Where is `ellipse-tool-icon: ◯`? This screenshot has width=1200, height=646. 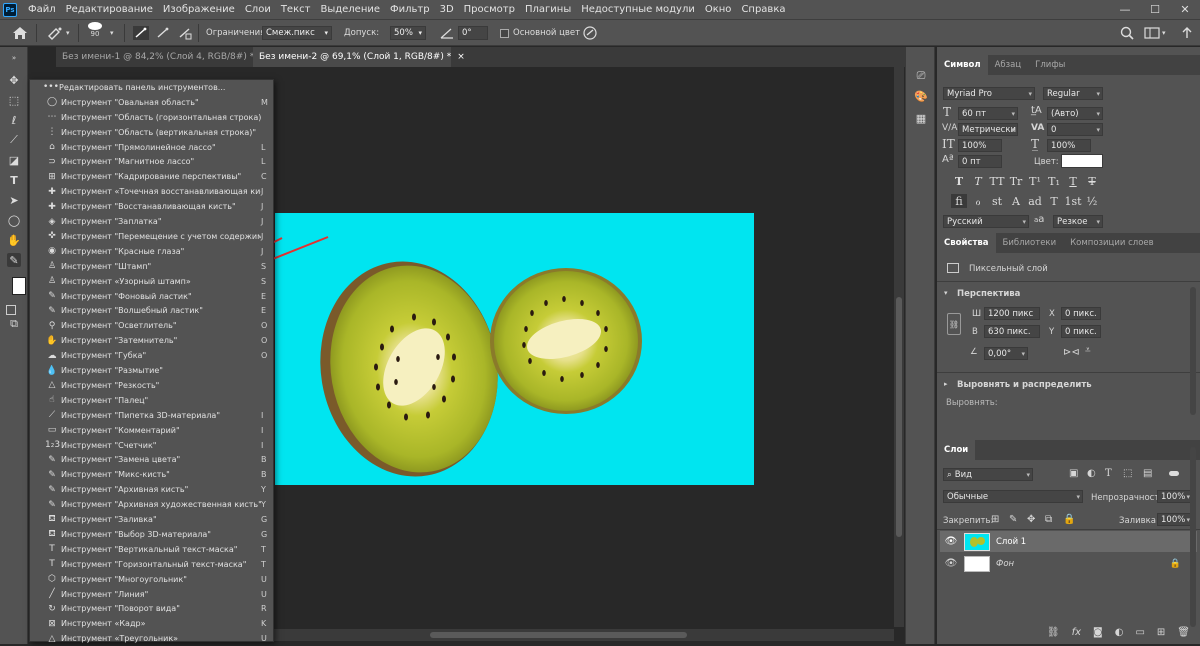
ellipse-tool-icon: ◯ is located at coordinates (14, 220).